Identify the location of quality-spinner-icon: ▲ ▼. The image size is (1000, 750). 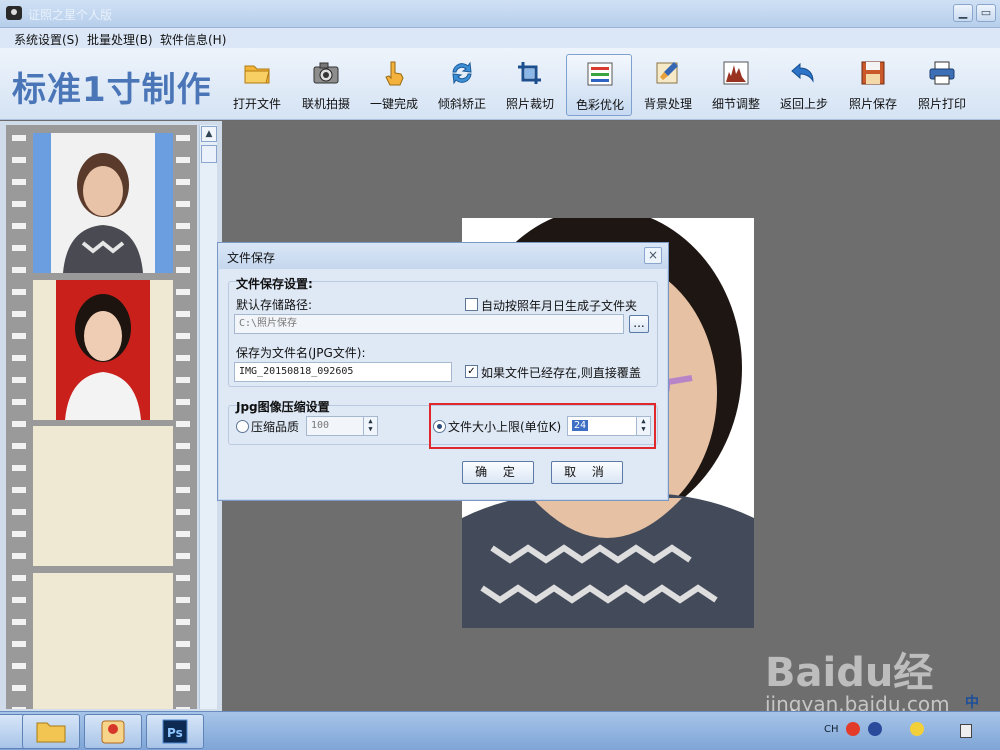
(370, 426).